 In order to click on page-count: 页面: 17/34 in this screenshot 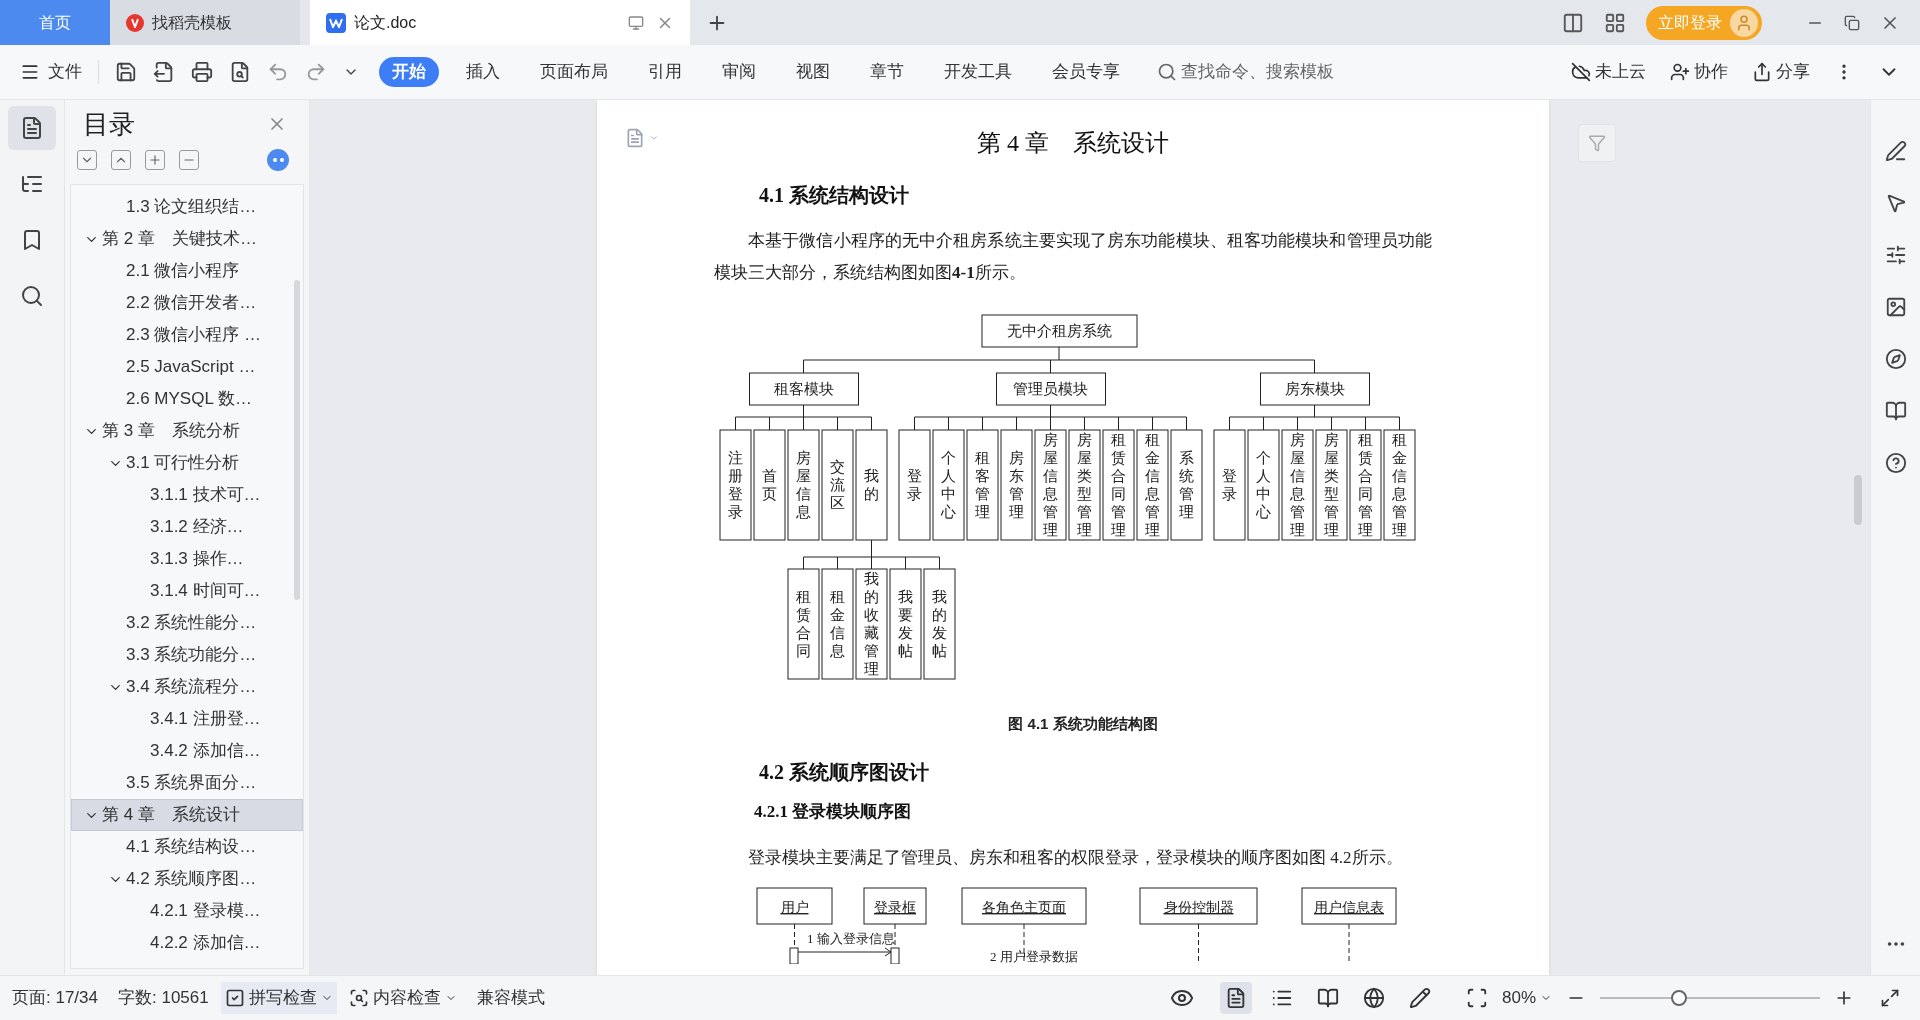, I will do `click(55, 998)`.